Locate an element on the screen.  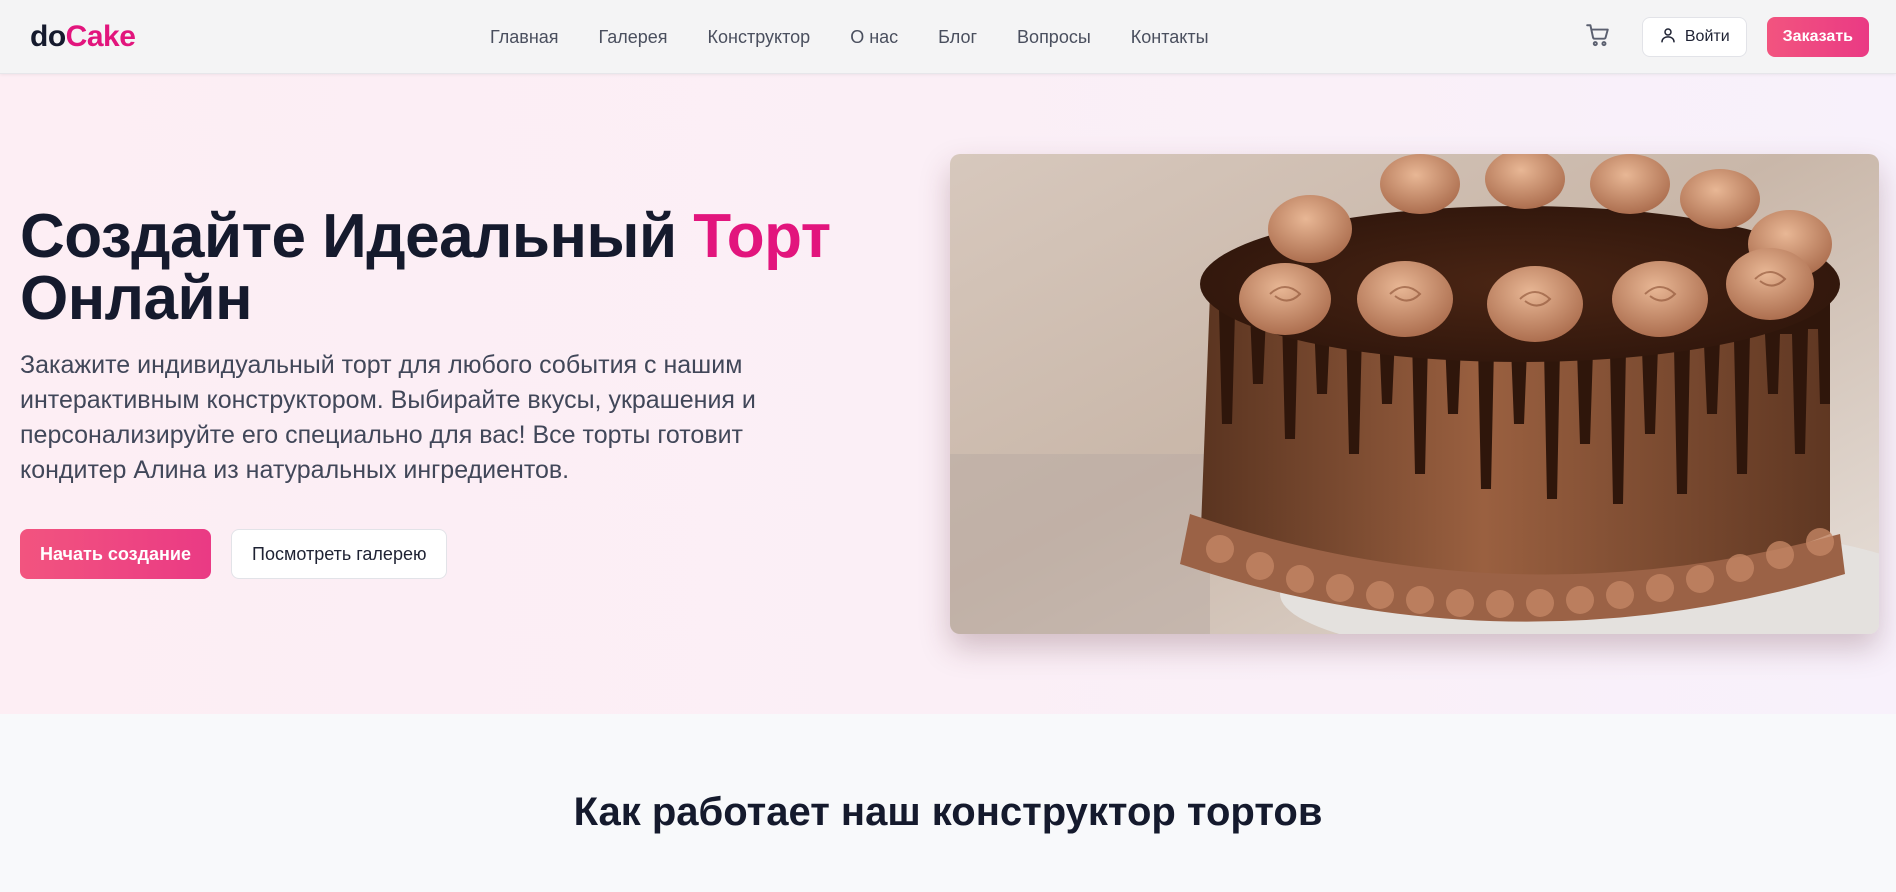
hero-title-part1: Создайте Идеальный is located at coordinates (357, 236).